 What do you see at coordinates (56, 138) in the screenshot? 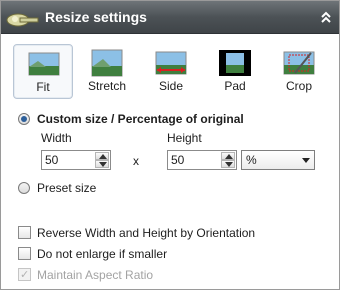
I see `width-label: Width` at bounding box center [56, 138].